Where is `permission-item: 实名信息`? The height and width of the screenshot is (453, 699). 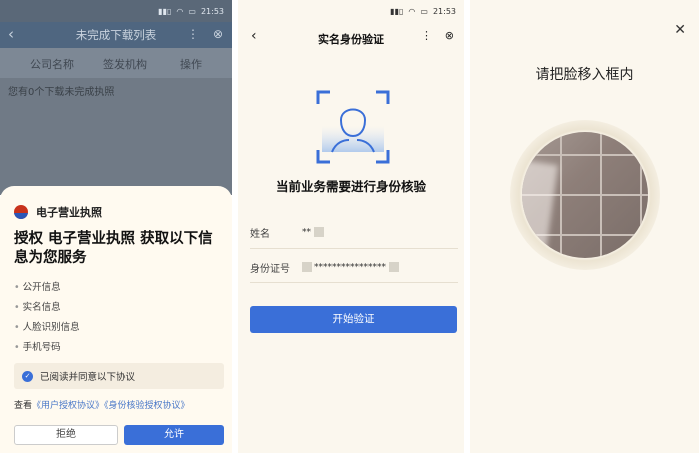 permission-item: 实名信息 is located at coordinates (37, 306).